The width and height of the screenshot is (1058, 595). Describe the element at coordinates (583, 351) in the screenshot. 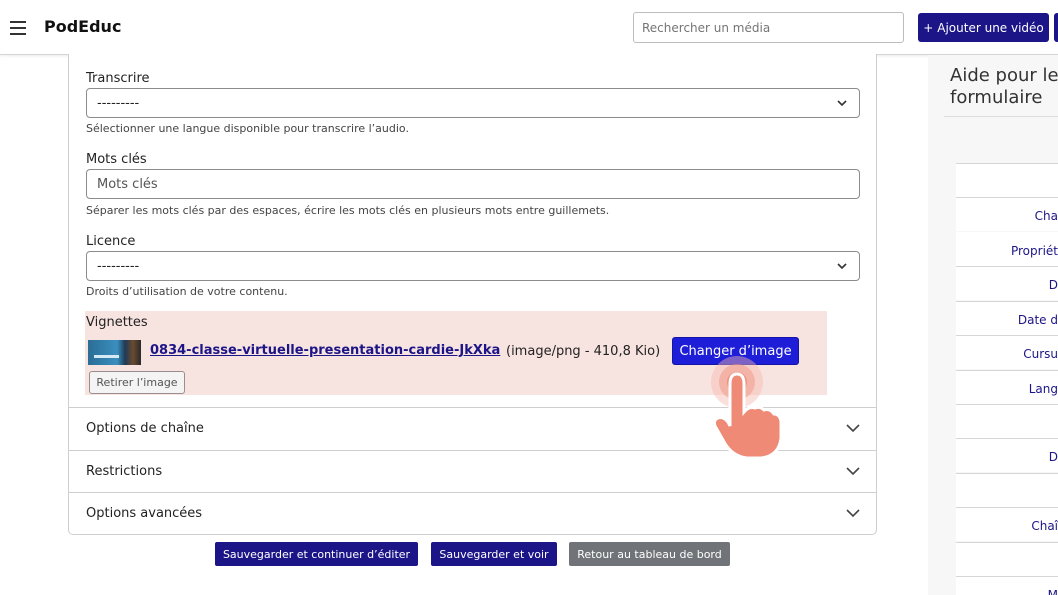

I see `thumbnail-meta: (image/png - 410,8 Kio)` at that location.